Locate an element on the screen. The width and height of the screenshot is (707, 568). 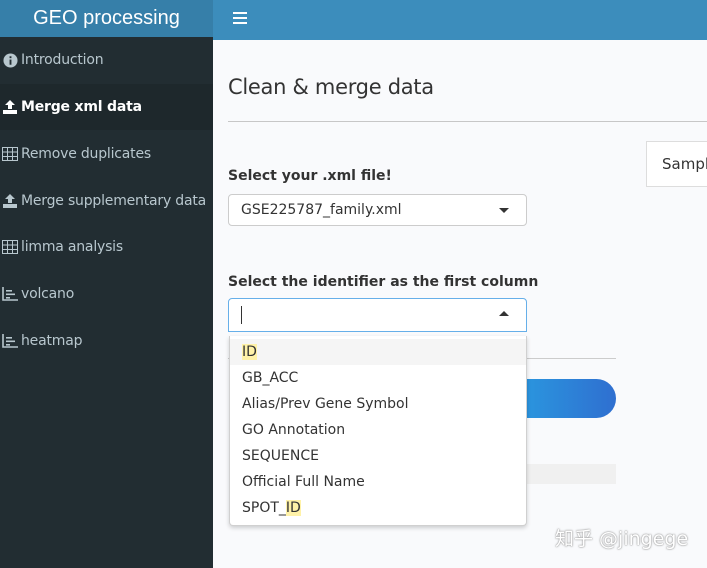
sidebar-toggle-button is located at coordinates (240, 18).